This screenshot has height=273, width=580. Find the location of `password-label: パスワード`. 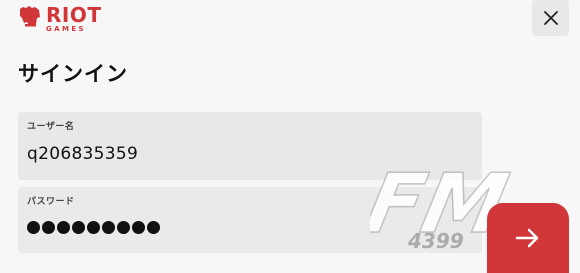

password-label: パスワード is located at coordinates (51, 202).